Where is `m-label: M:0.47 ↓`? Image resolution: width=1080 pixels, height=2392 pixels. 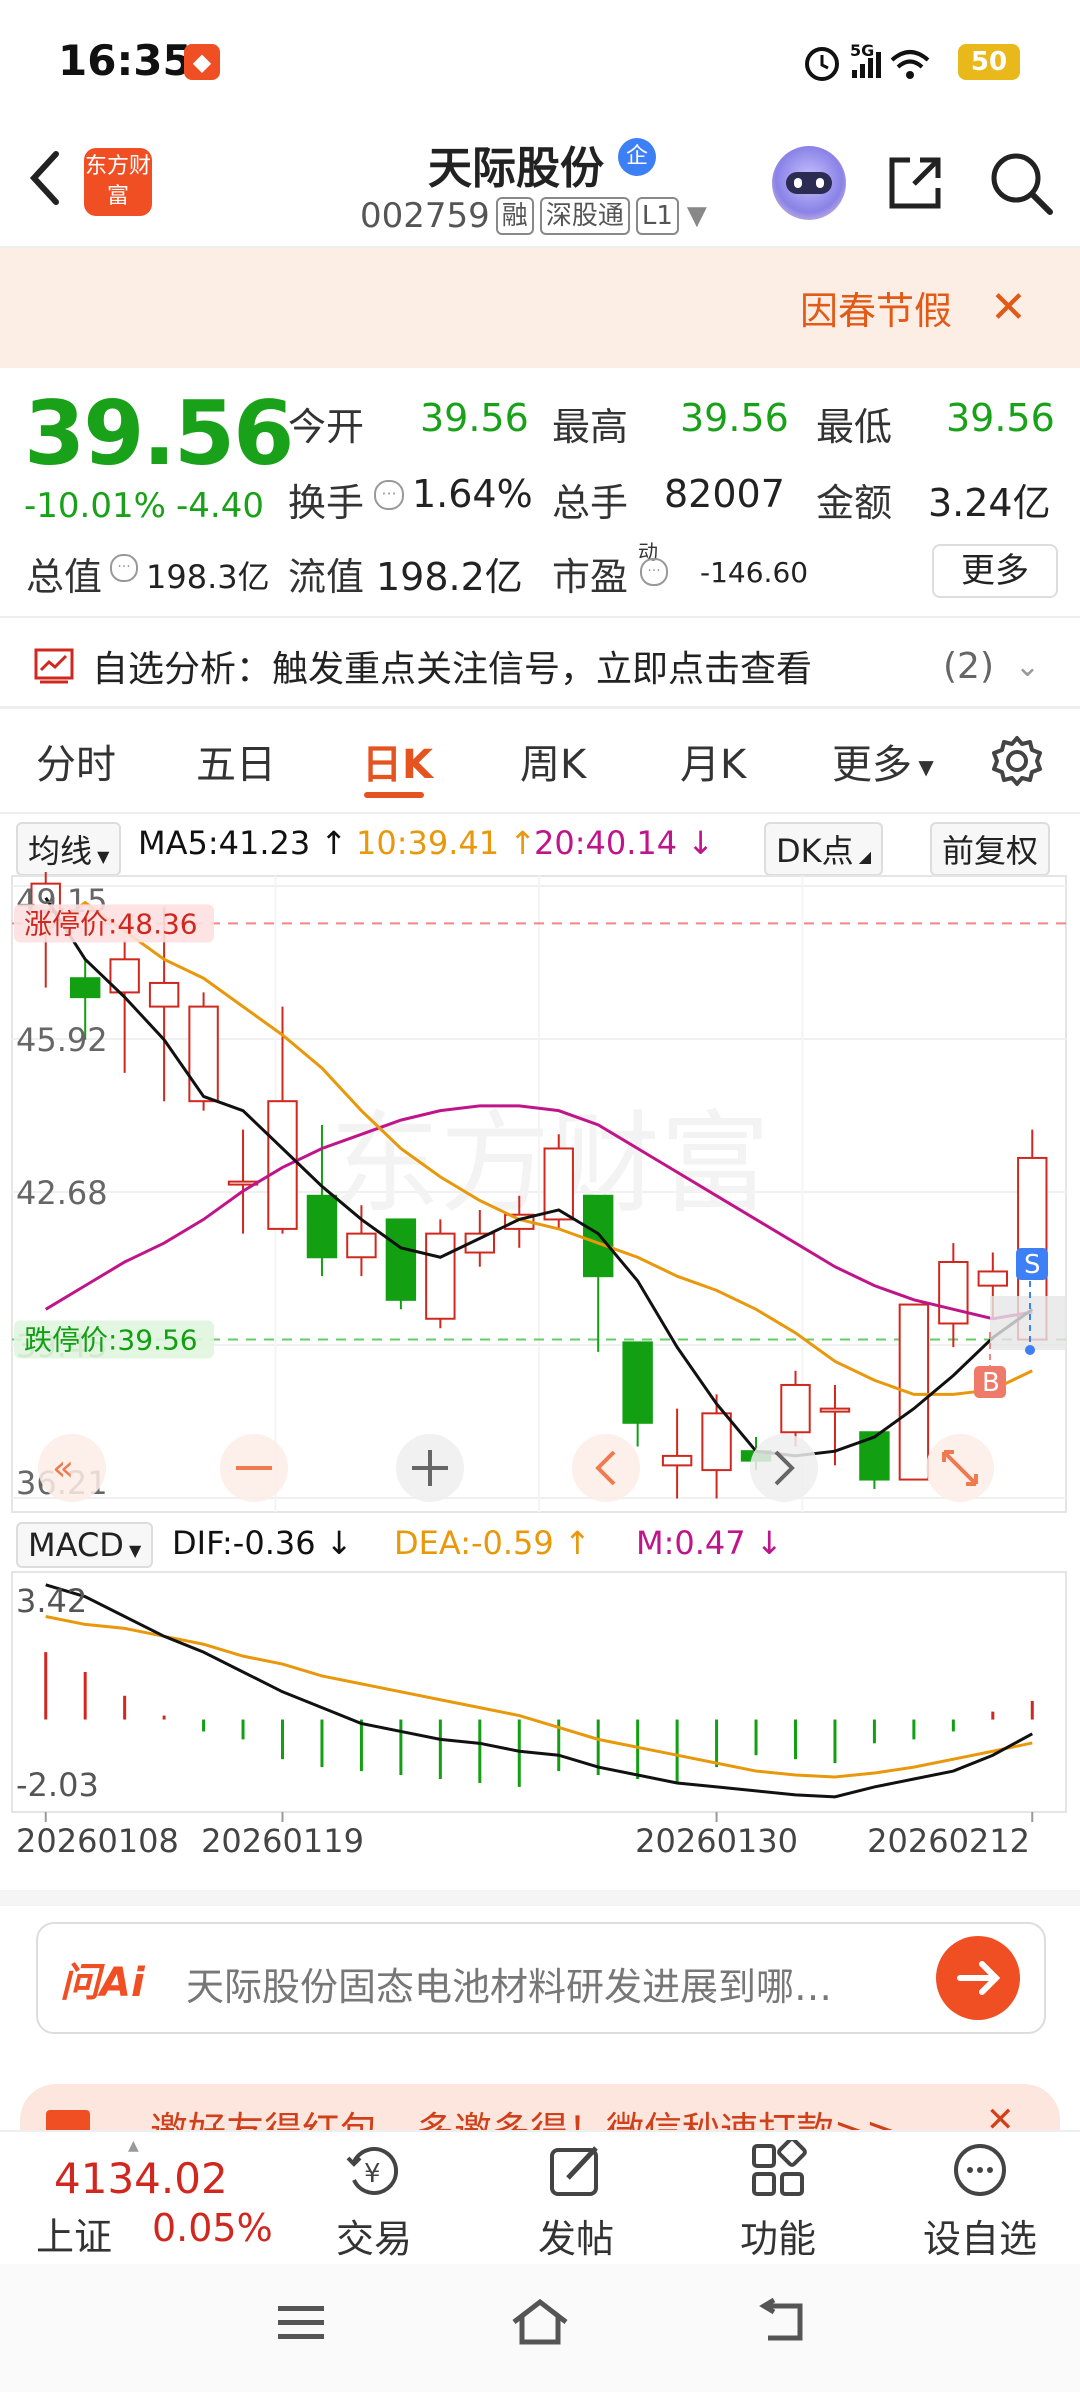
m-label: M:0.47 ↓ is located at coordinates (709, 1543).